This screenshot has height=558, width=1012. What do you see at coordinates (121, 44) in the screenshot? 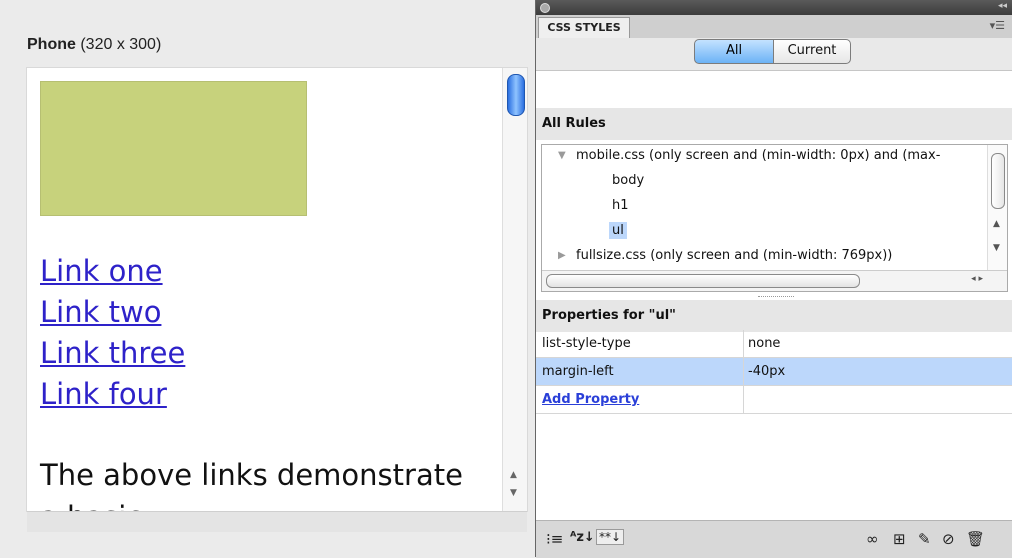
I see `preview-device-size: (320 x 300)` at bounding box center [121, 44].